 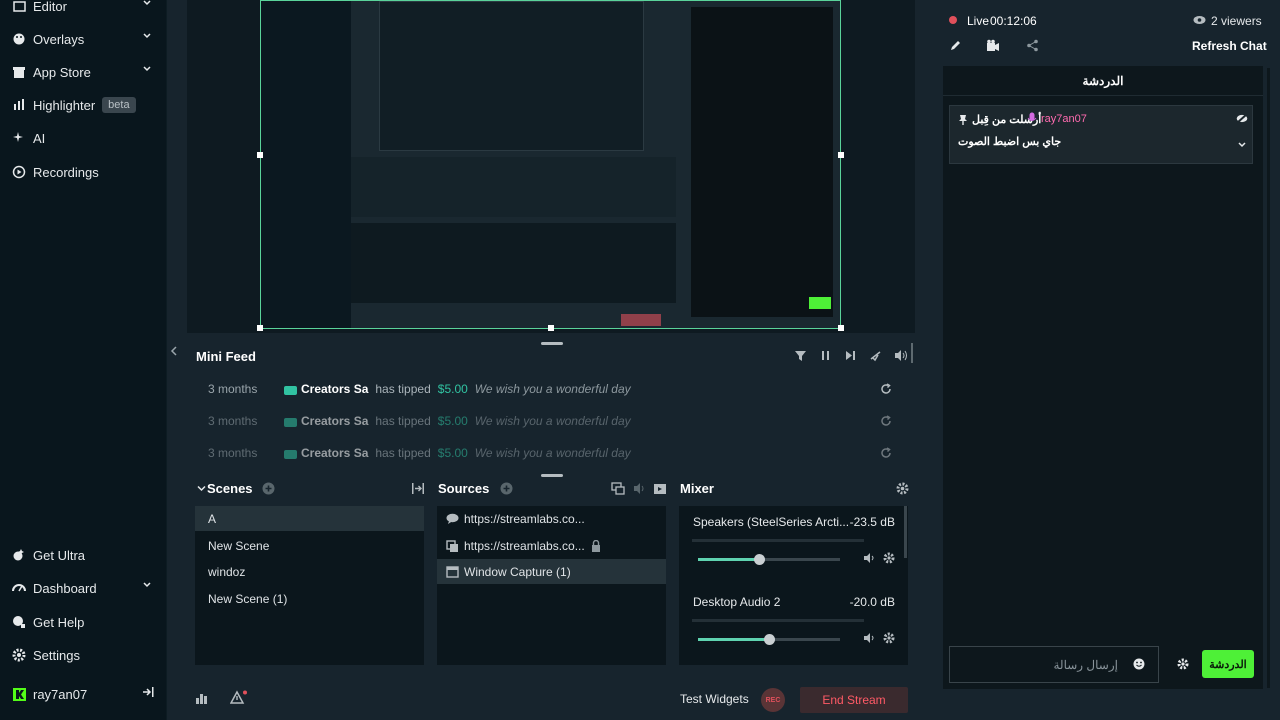 What do you see at coordinates (81, 39) in the screenshot?
I see `sidebar-item-overlays: Overlays` at bounding box center [81, 39].